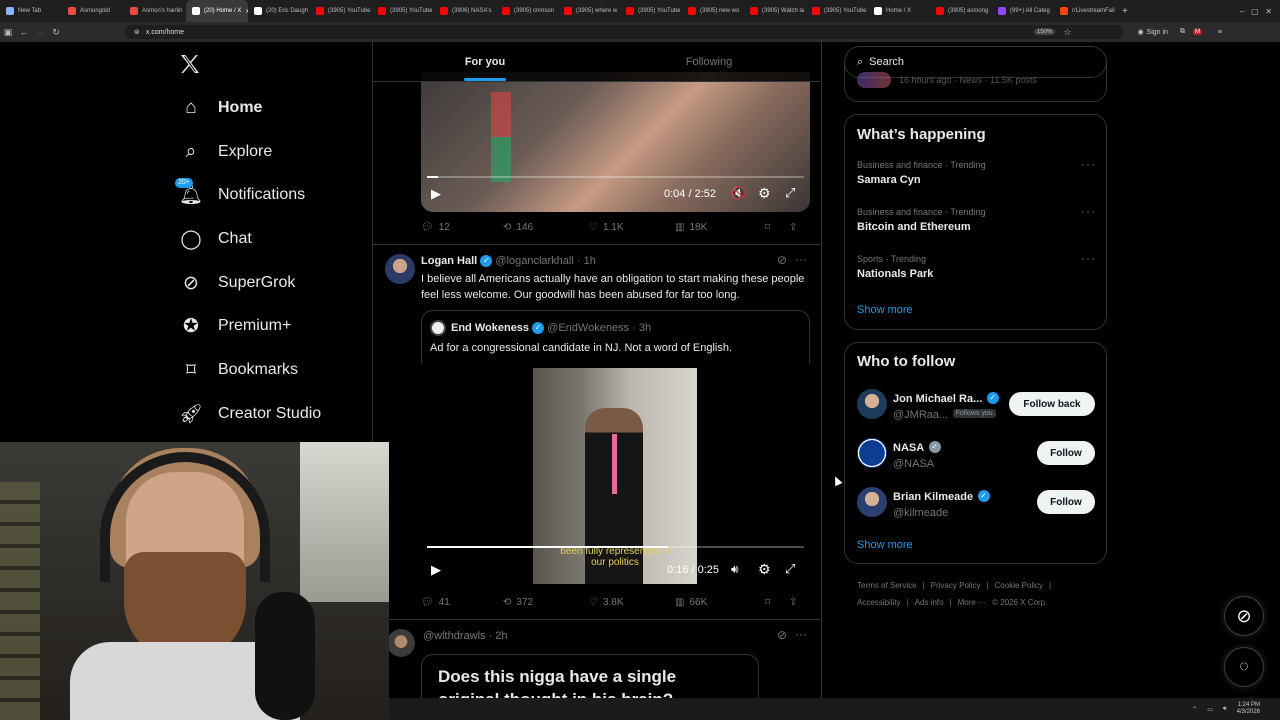  I want to click on nav-item-explore: ⌕ Explore, so click(226, 152).